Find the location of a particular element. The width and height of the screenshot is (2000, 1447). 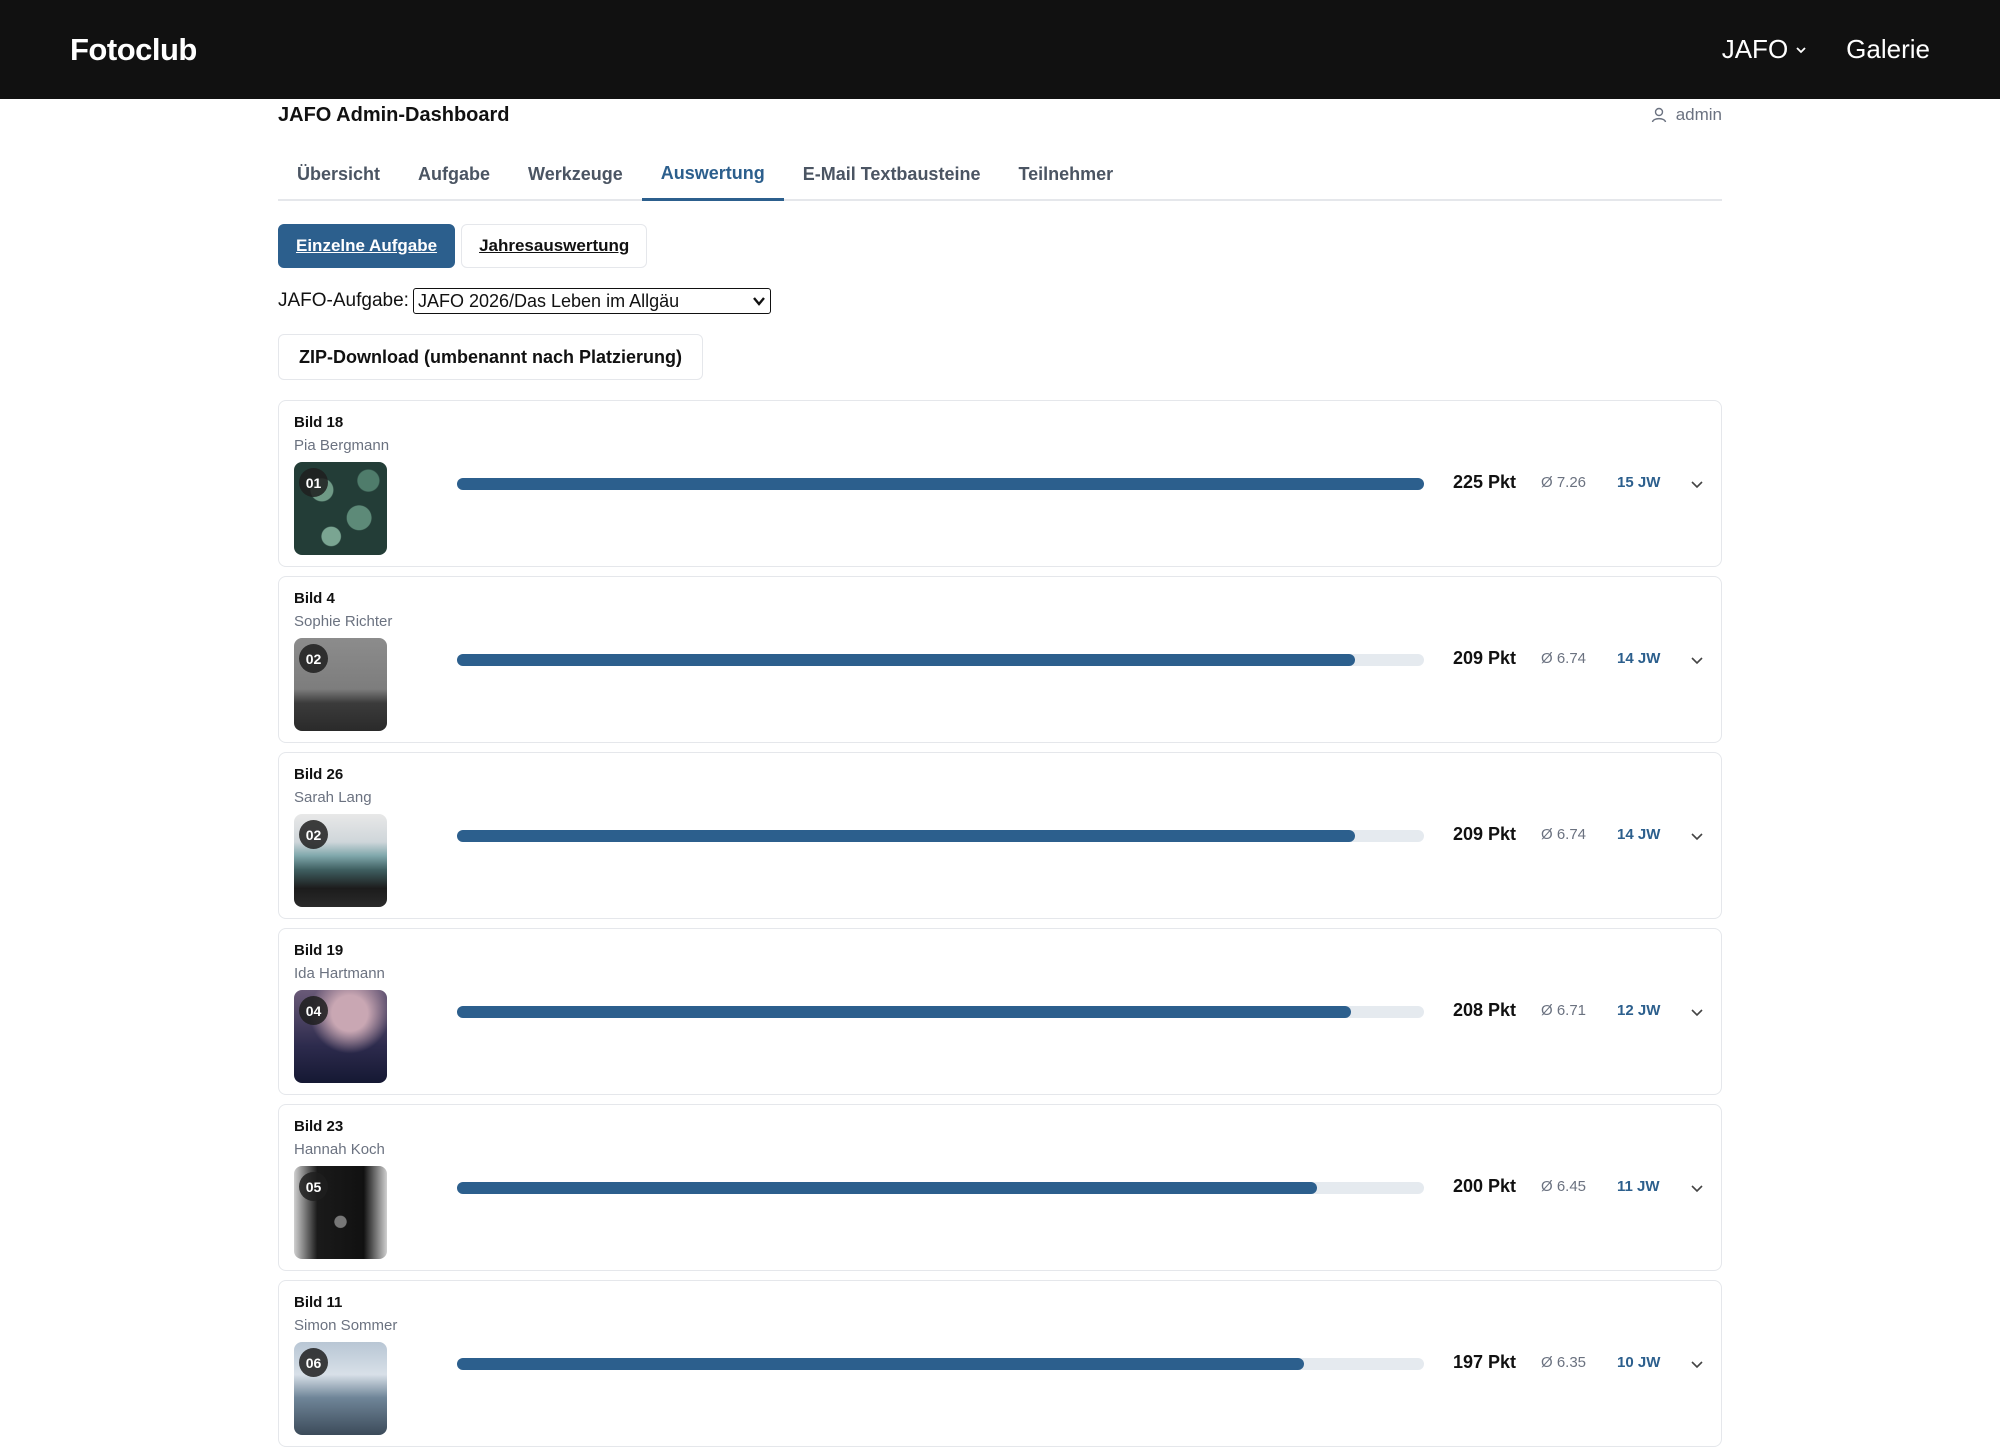

jury-votes: 12 JW is located at coordinates (1639, 1010).